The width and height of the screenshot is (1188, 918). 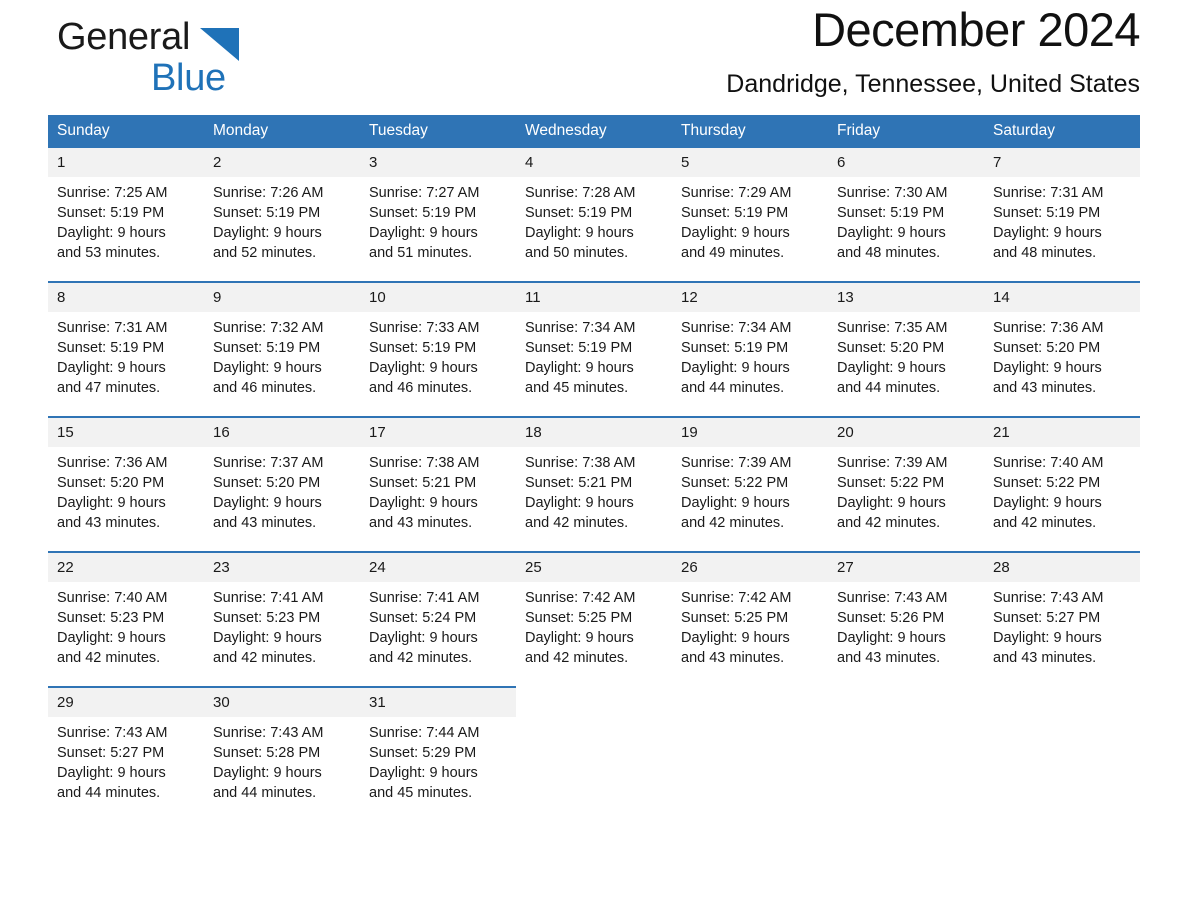 What do you see at coordinates (438, 297) in the screenshot?
I see `day-number: 10` at bounding box center [438, 297].